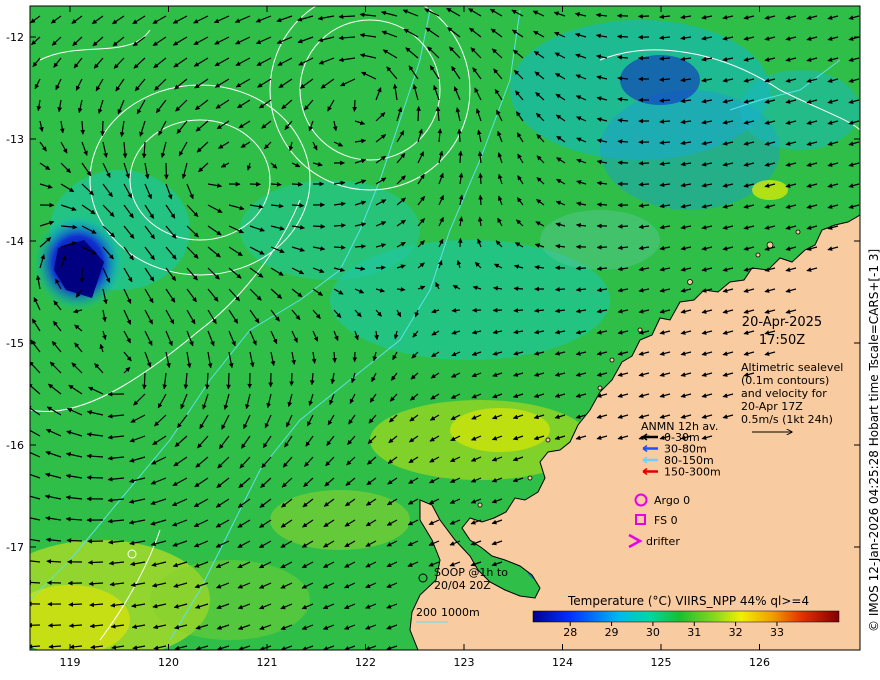 The height and width of the screenshot is (680, 880). I want to click on y-tick-label: -16, so click(15, 445).